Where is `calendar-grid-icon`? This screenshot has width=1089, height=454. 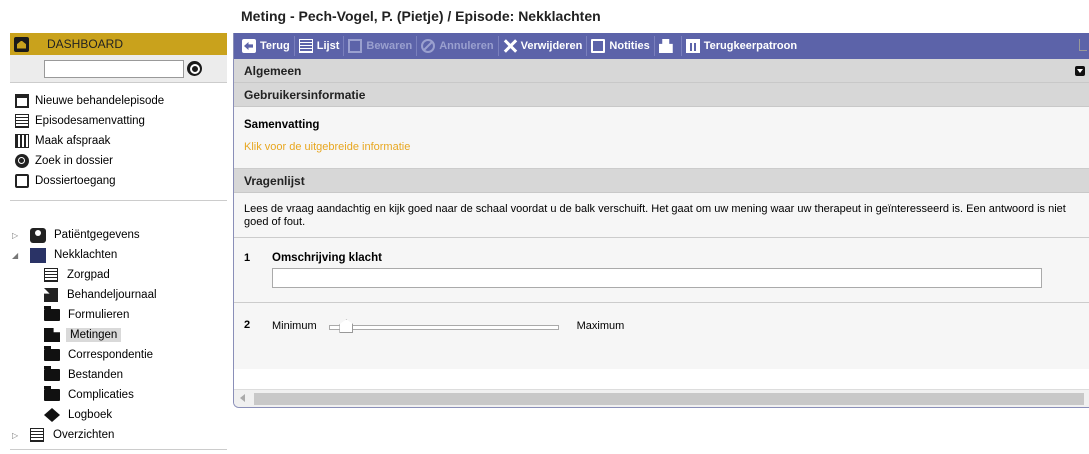 calendar-grid-icon is located at coordinates (22, 141).